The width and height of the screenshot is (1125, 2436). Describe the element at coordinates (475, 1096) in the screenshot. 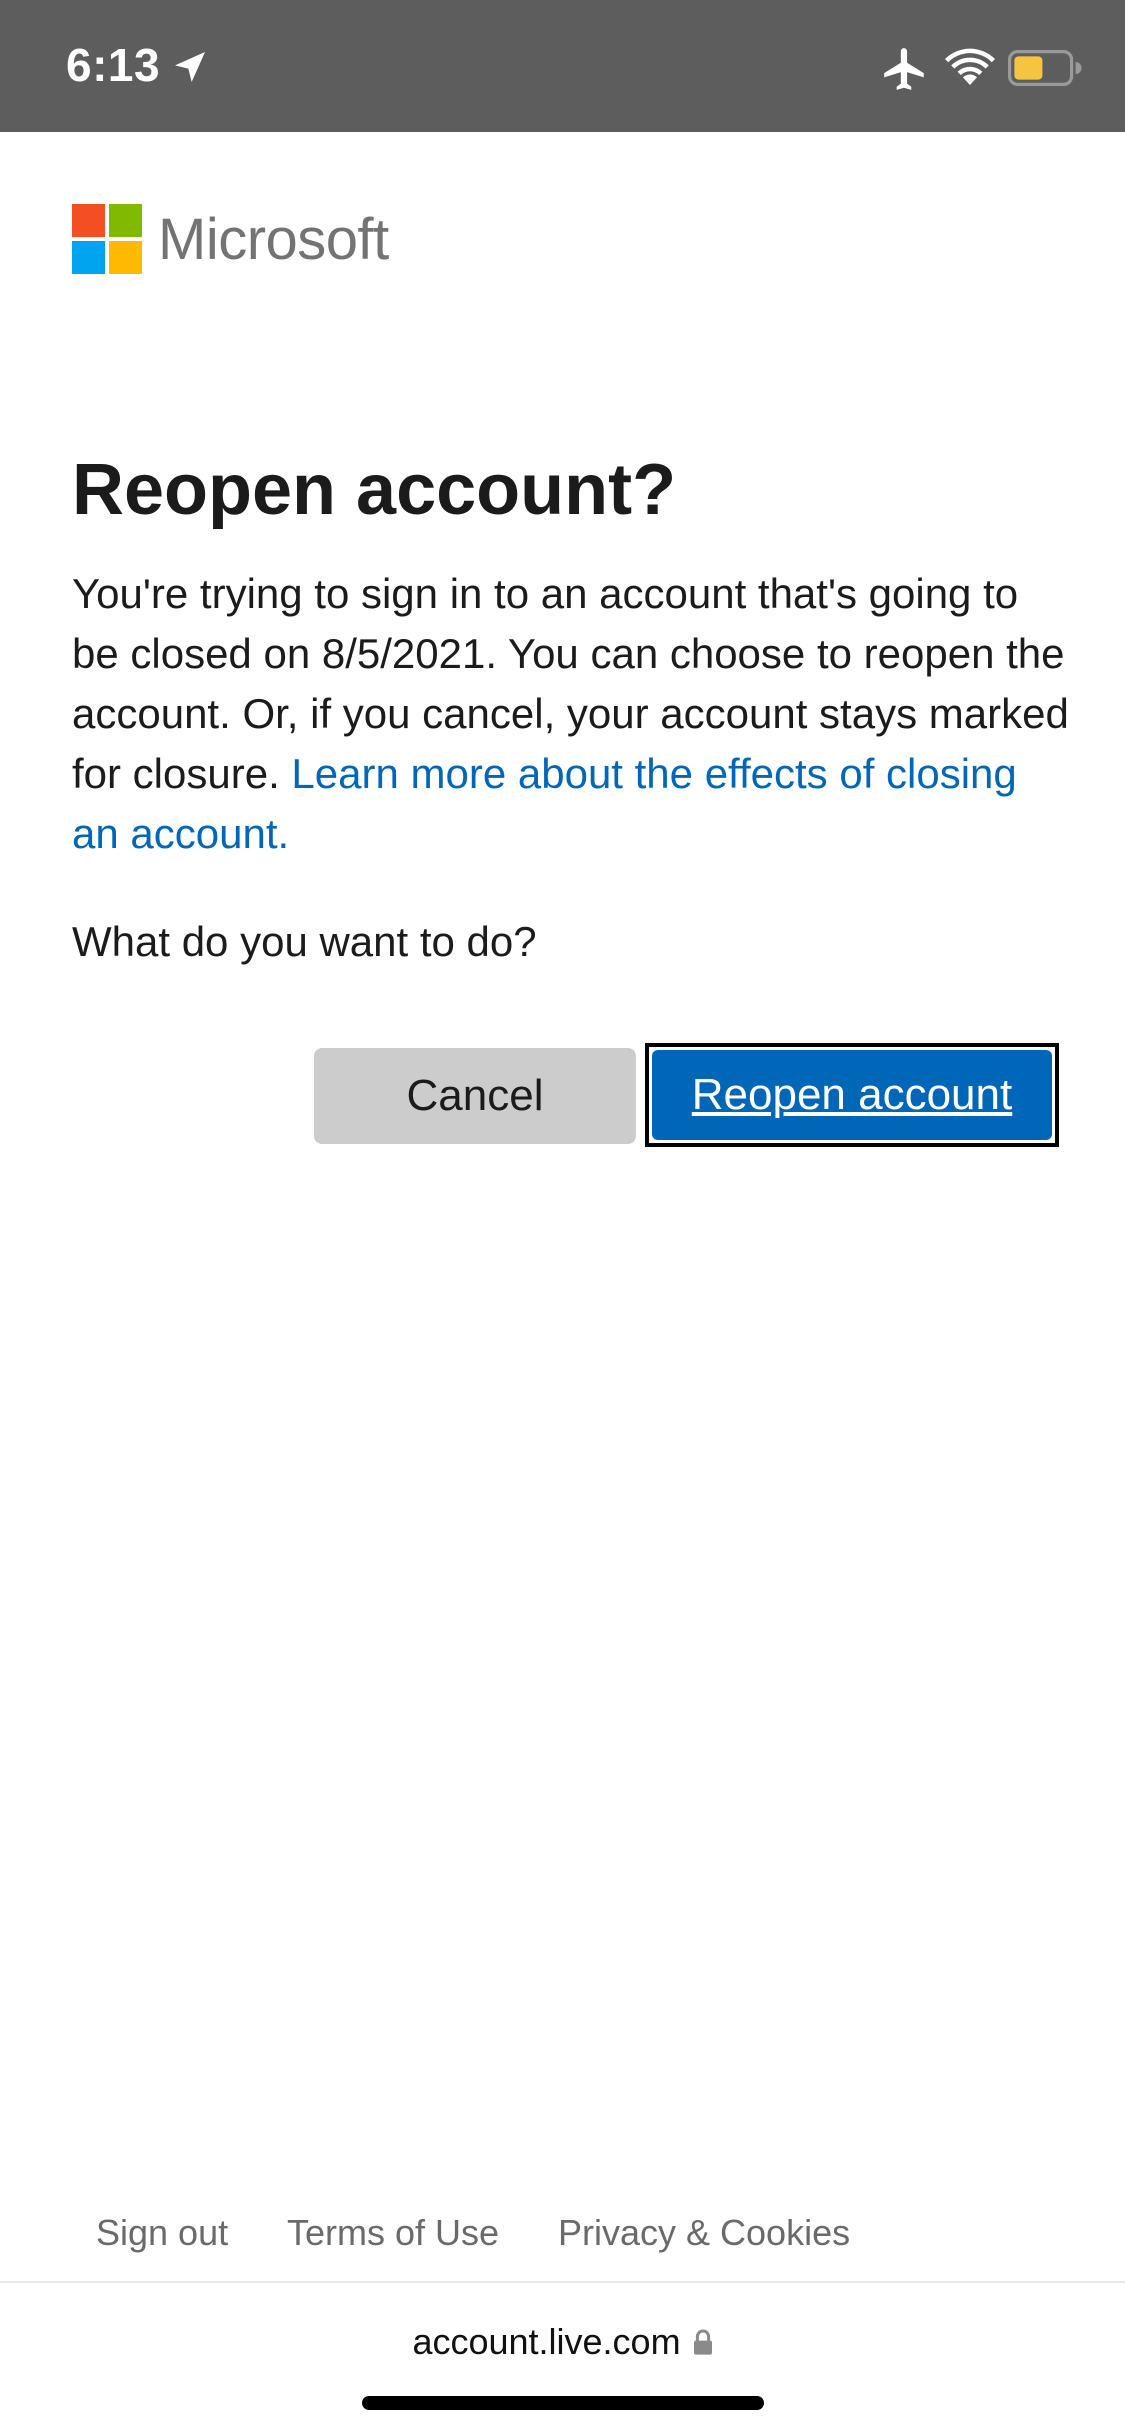

I see `cancel-button: Cancel` at that location.